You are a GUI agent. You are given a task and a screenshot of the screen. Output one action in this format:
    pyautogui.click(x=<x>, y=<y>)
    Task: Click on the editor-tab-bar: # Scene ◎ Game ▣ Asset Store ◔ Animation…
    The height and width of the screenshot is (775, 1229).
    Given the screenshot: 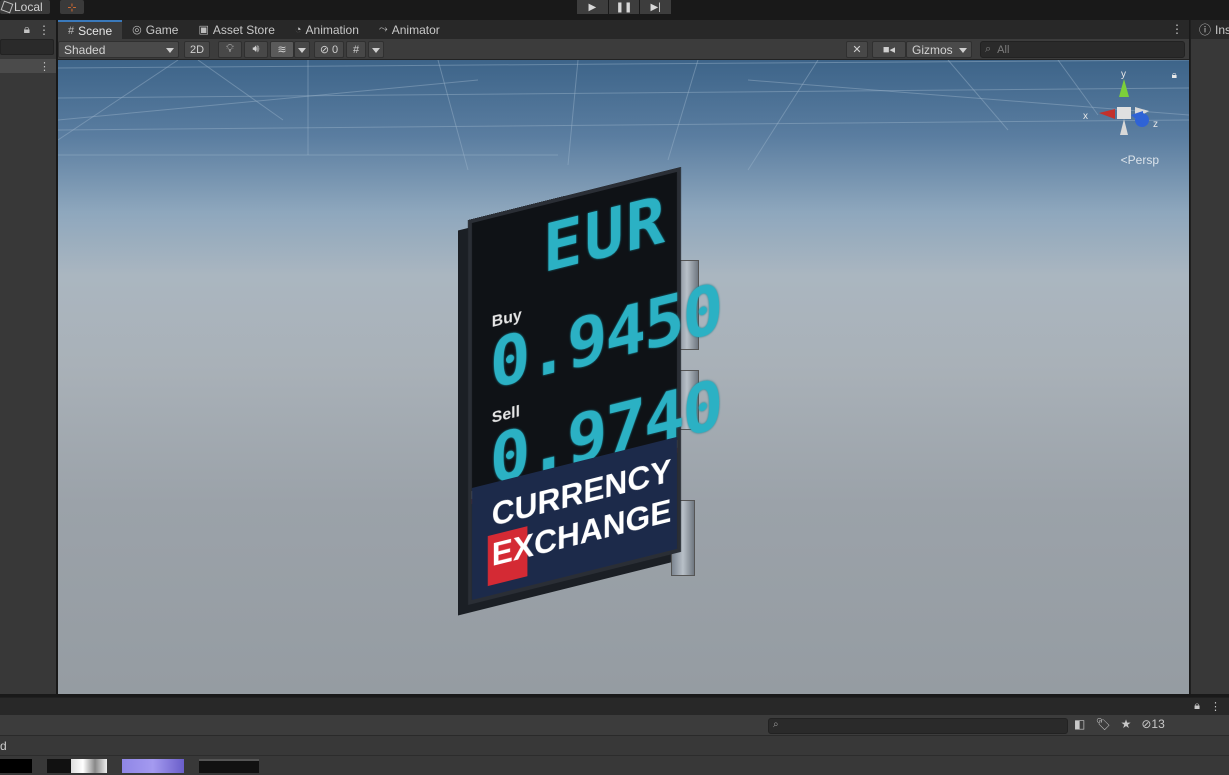 What is the action you would take?
    pyautogui.click(x=623, y=29)
    